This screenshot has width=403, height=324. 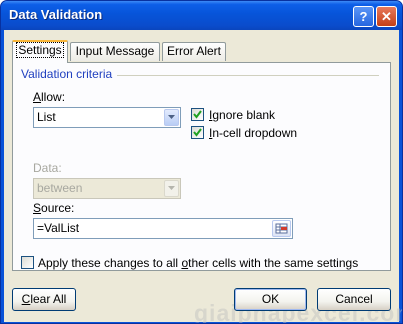 I want to click on tab-error-alert-label: Error Alert, so click(x=193, y=51).